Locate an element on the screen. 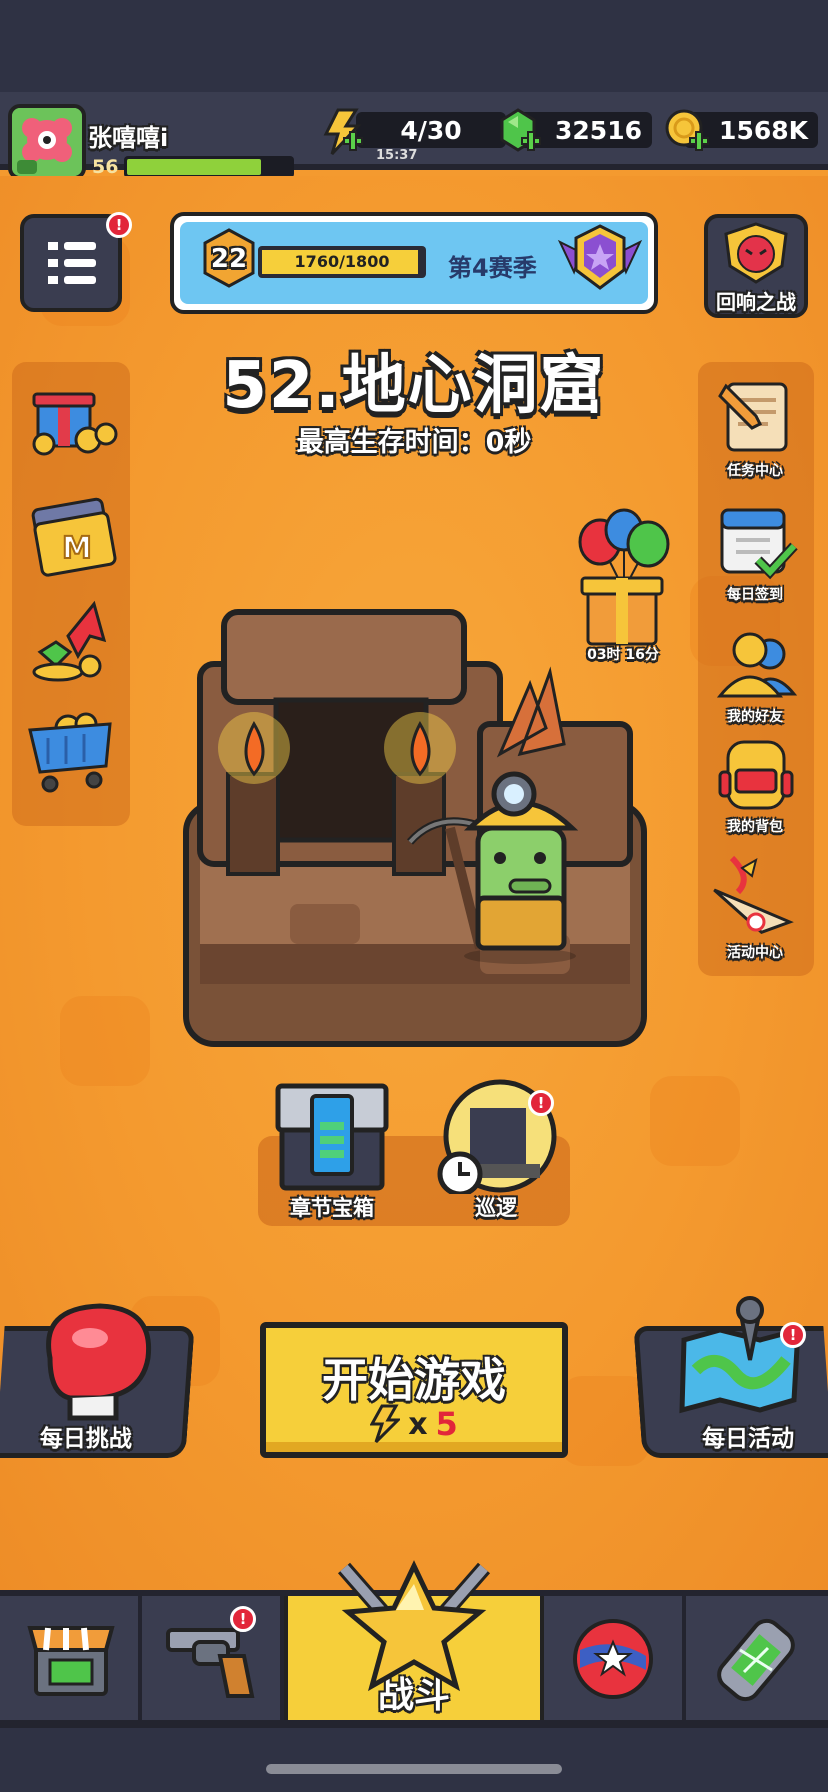 This screenshot has height=1792, width=828. friends-icon is located at coordinates (757, 665).